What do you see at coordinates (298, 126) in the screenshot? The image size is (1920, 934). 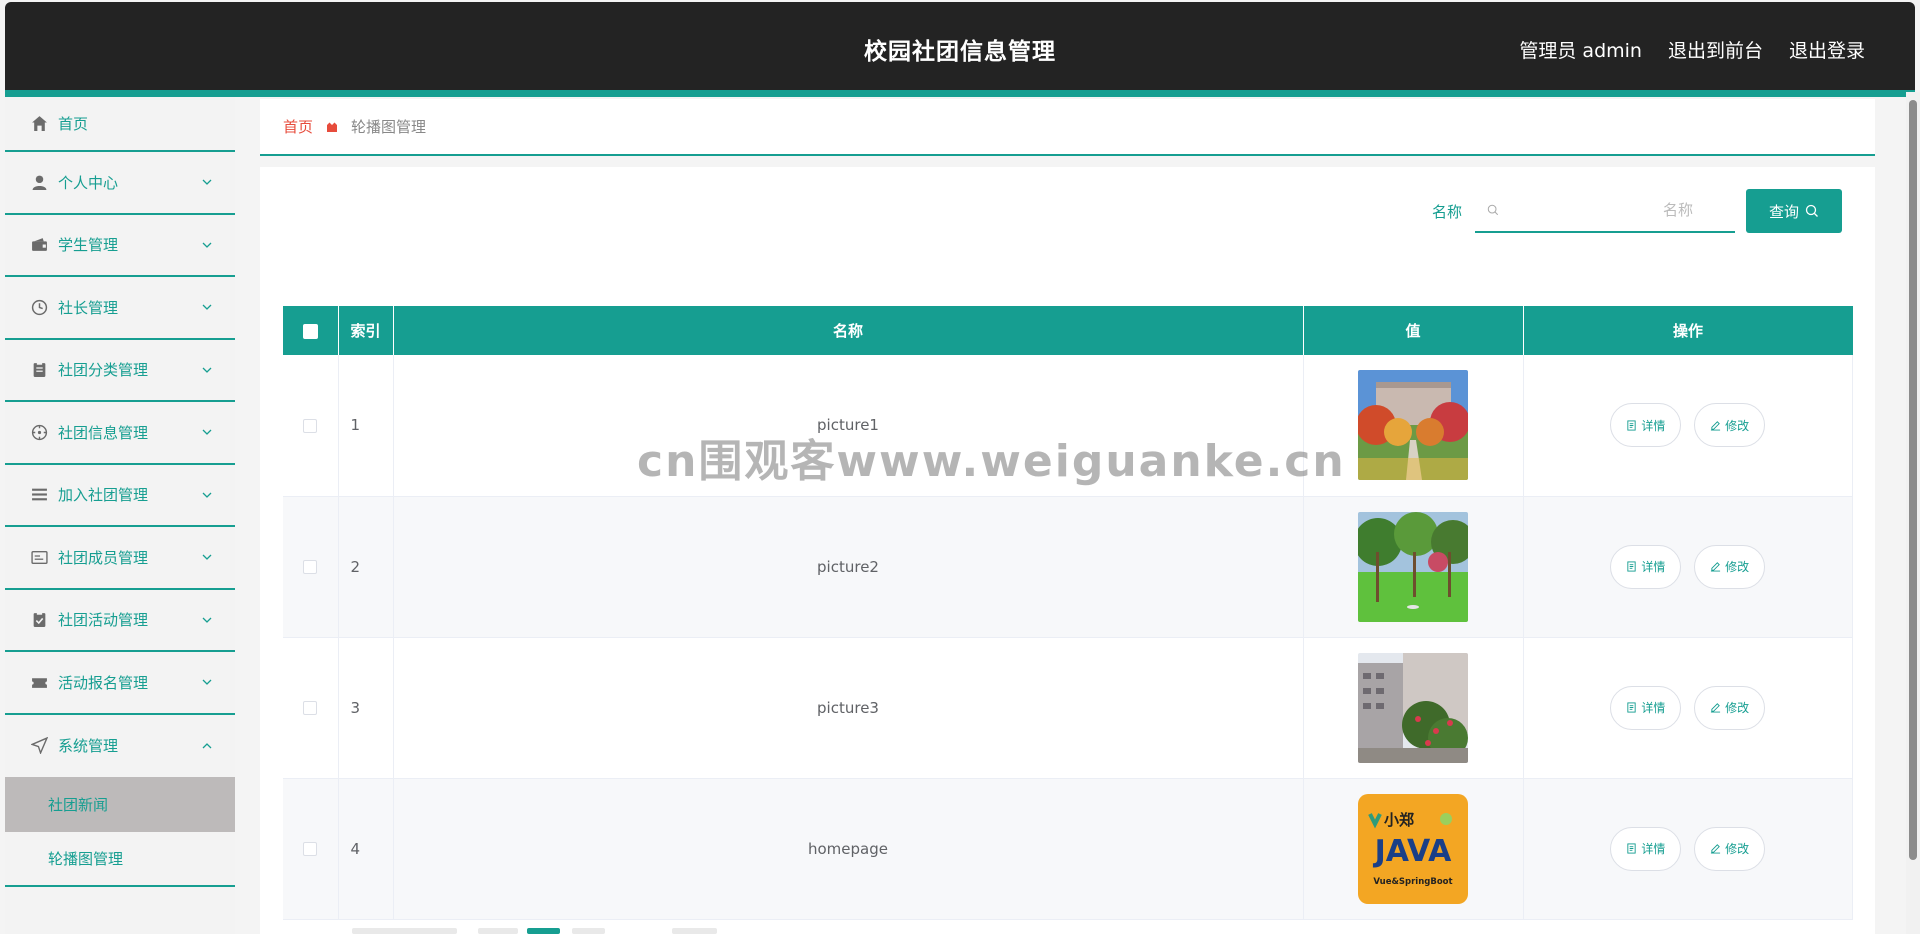 I see `breadcrumb-home: 首页` at bounding box center [298, 126].